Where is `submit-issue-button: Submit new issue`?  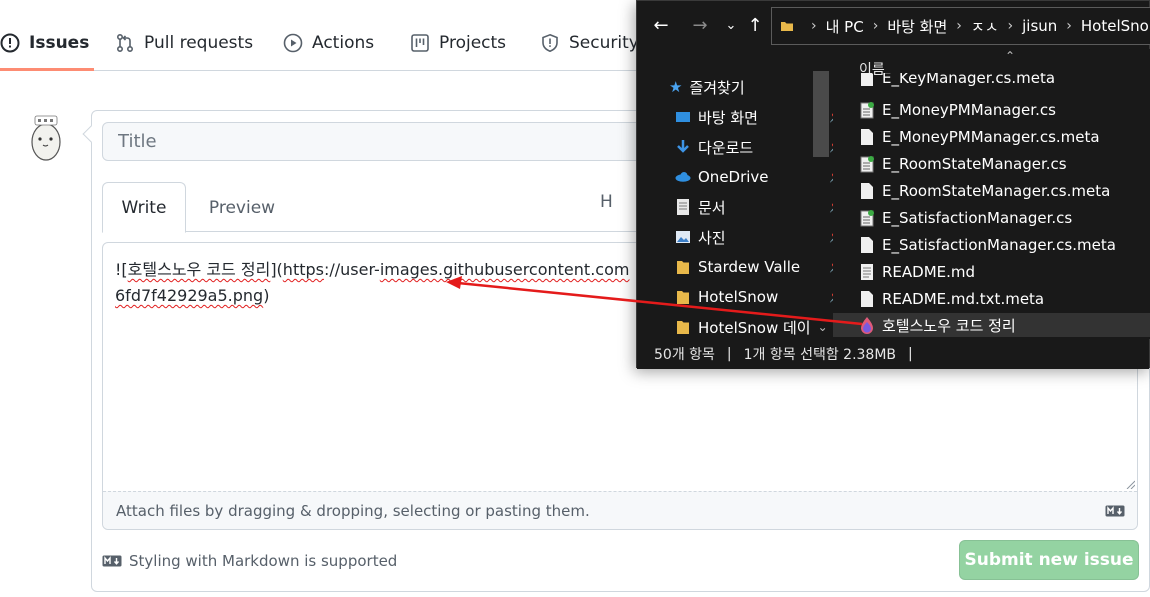
submit-issue-button: Submit new issue is located at coordinates (1049, 560).